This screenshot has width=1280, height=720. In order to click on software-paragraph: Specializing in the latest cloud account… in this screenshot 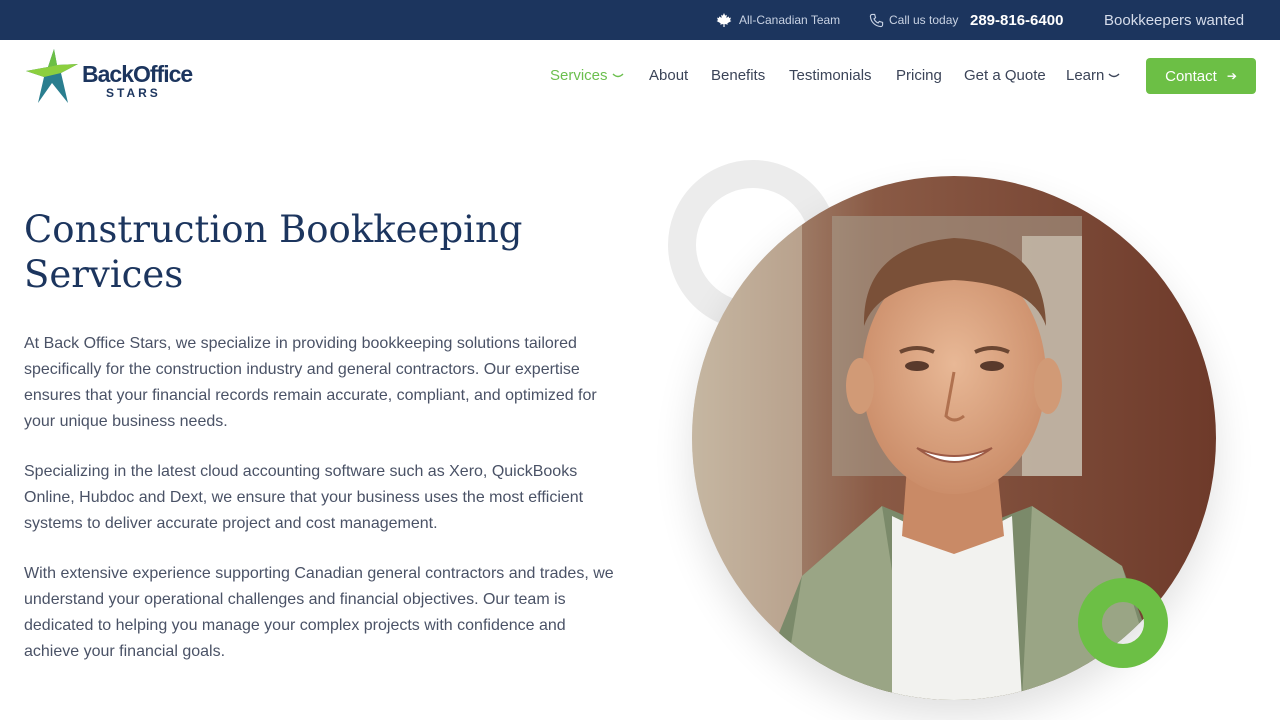, I will do `click(304, 497)`.